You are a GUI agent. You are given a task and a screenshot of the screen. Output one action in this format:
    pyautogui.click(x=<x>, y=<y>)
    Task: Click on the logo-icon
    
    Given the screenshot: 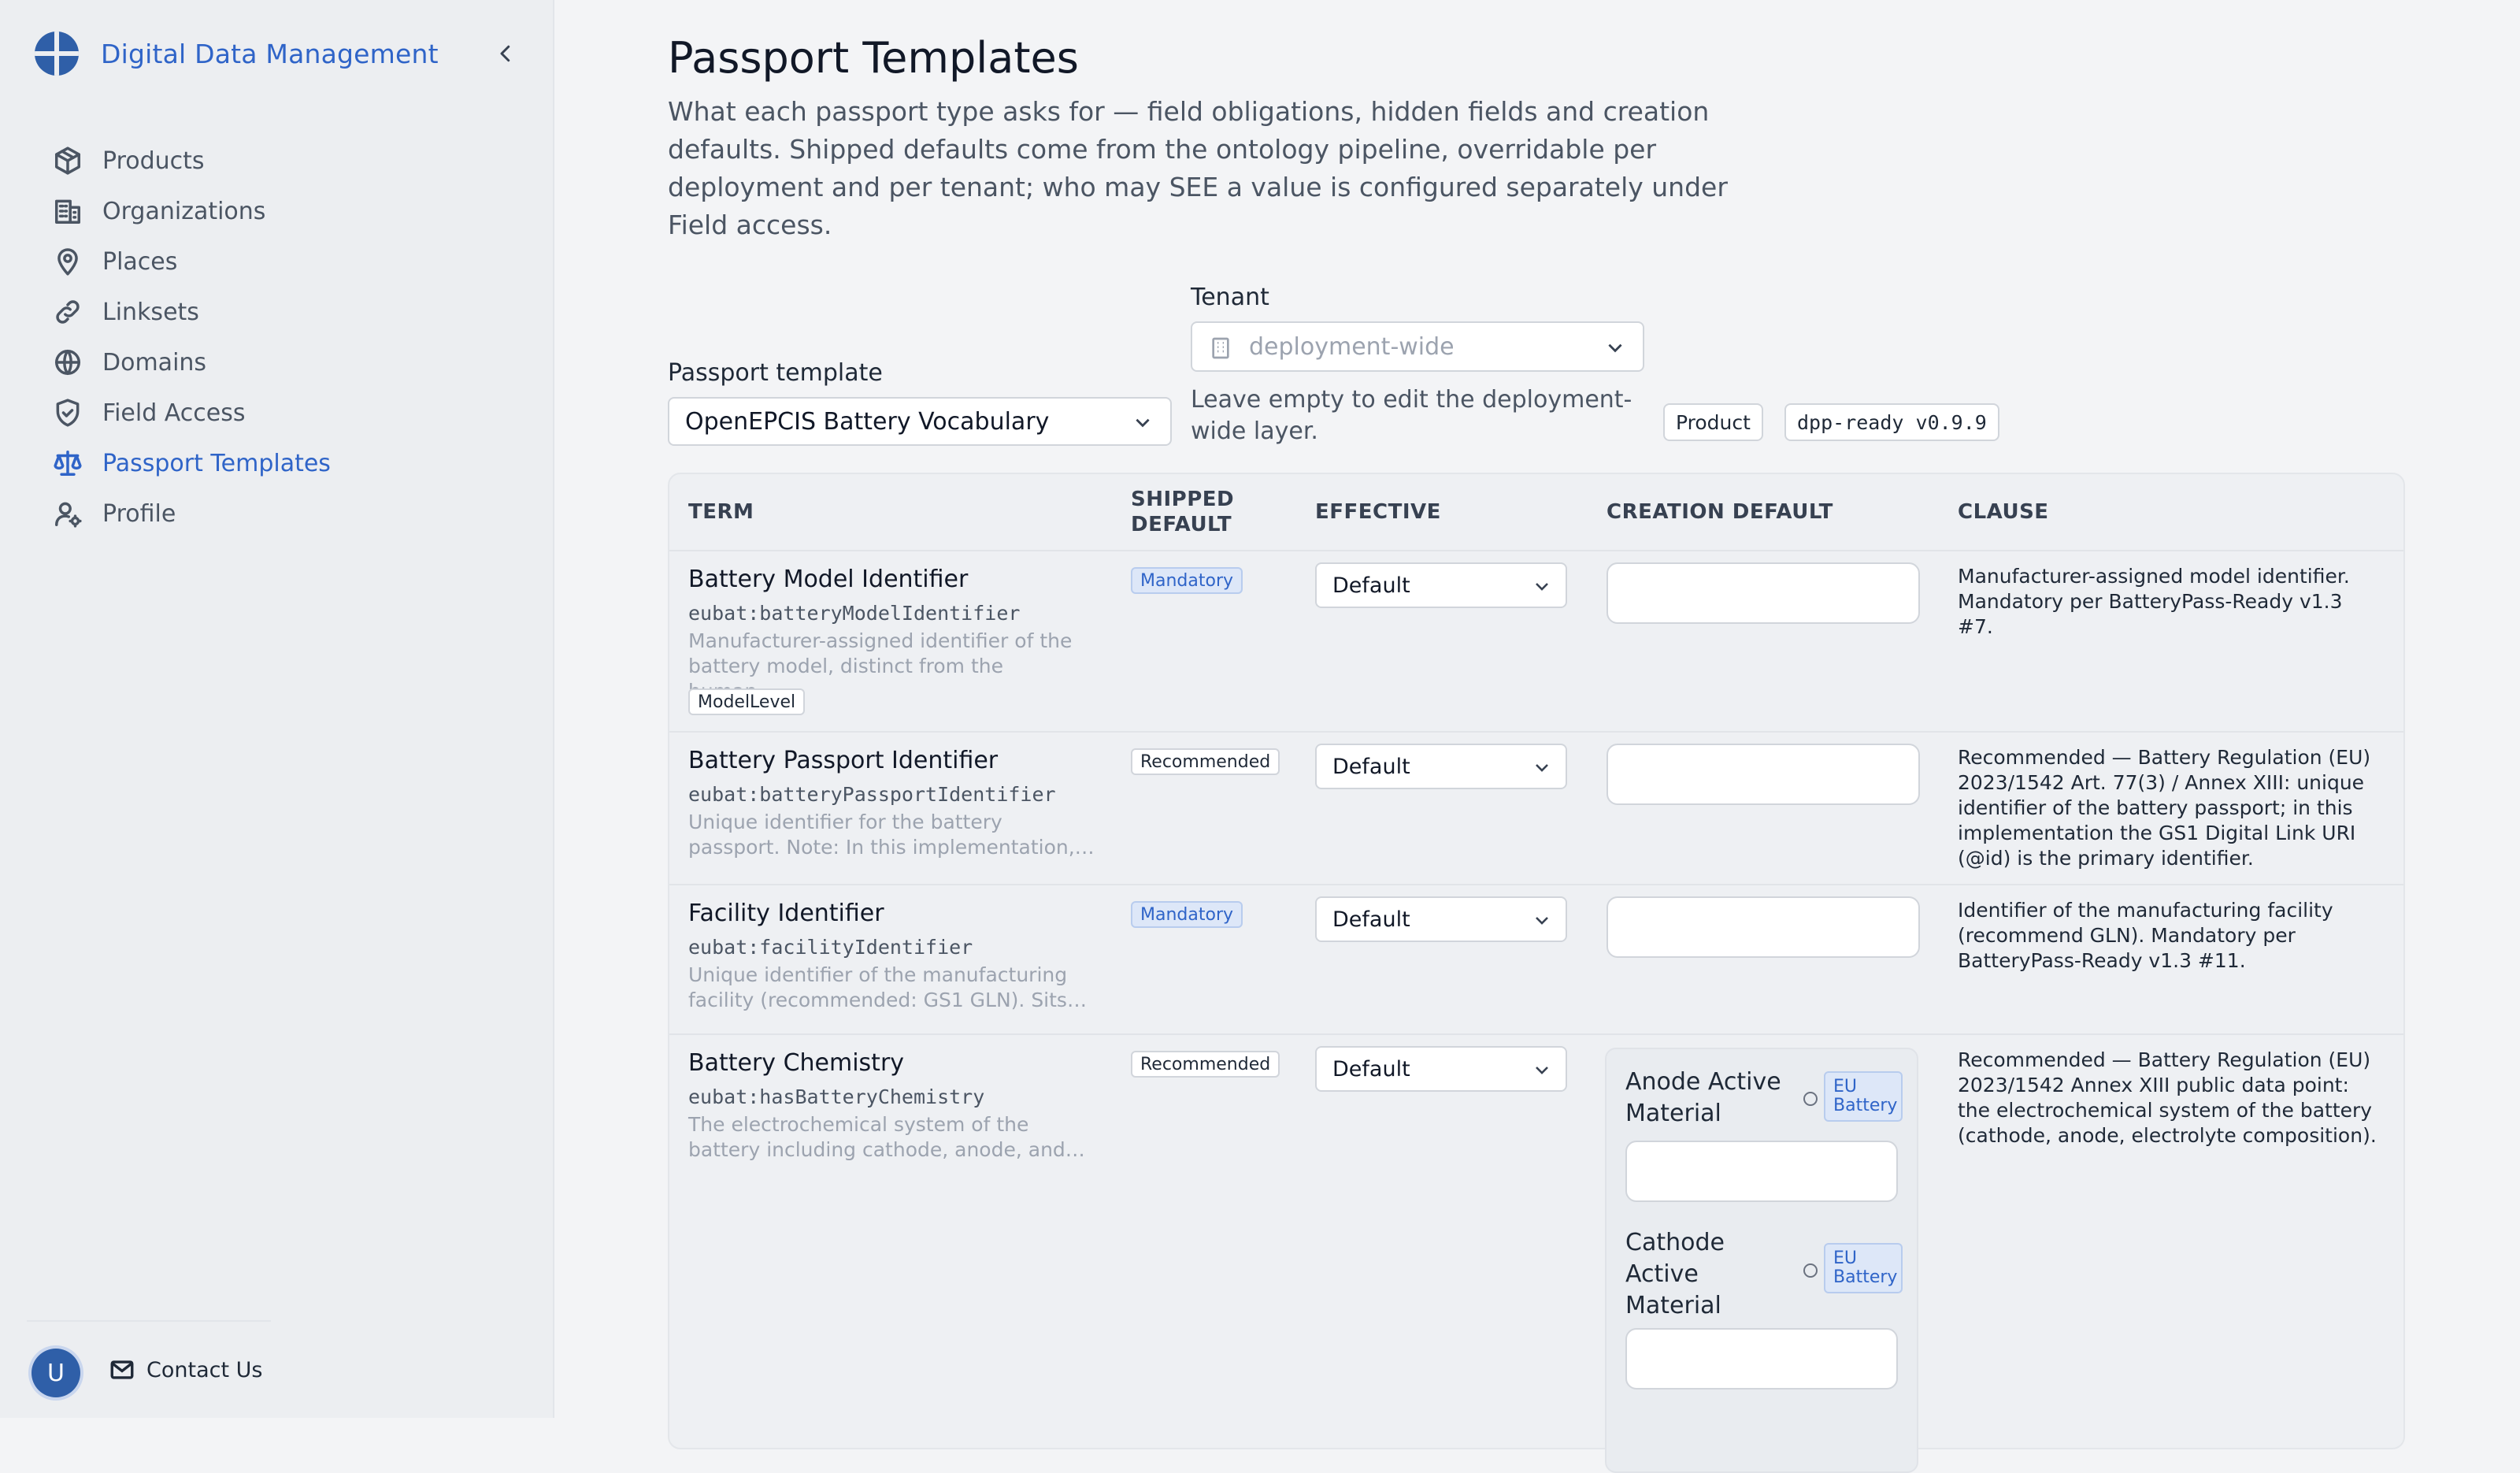 What is the action you would take?
    pyautogui.click(x=57, y=54)
    